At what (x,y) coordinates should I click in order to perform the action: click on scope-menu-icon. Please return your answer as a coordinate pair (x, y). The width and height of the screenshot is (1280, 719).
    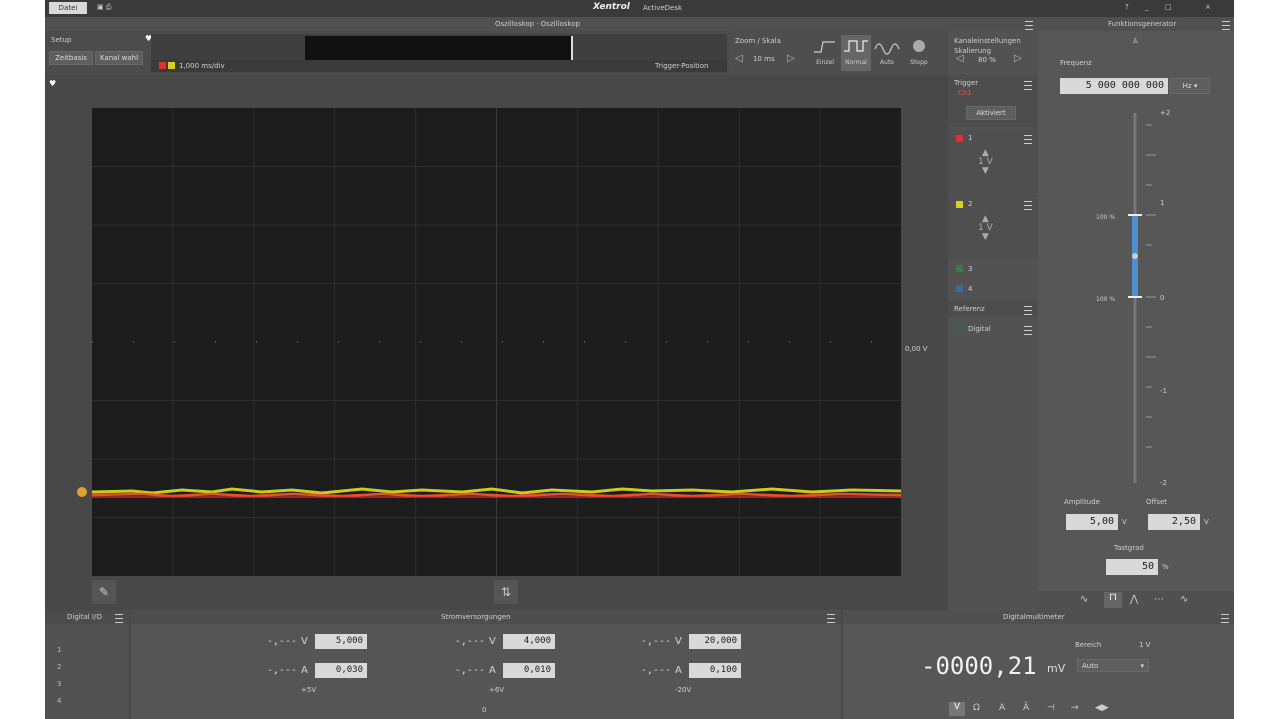
    Looking at the image, I should click on (1029, 25).